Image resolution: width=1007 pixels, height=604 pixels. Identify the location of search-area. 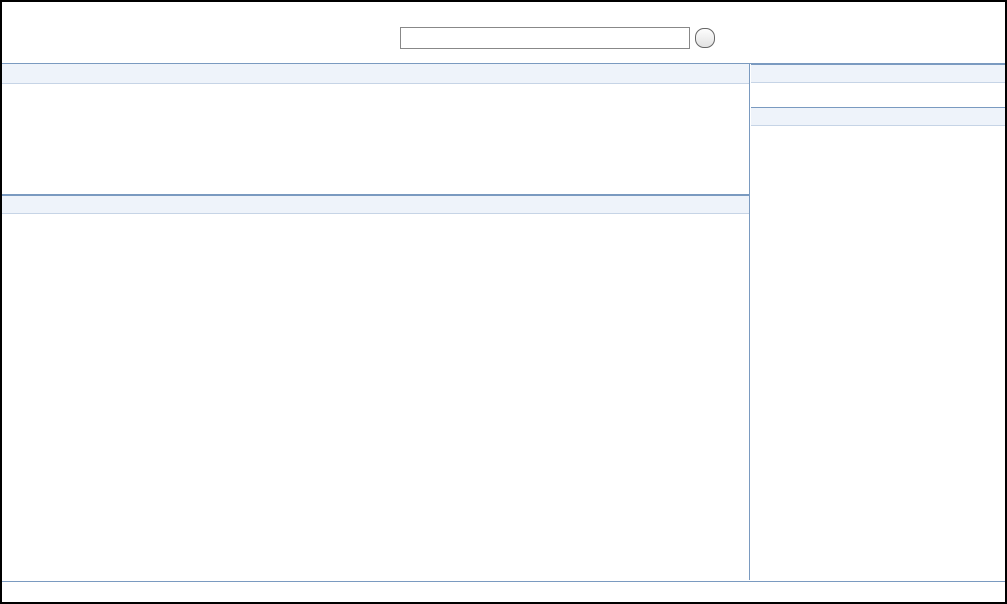
(557, 38).